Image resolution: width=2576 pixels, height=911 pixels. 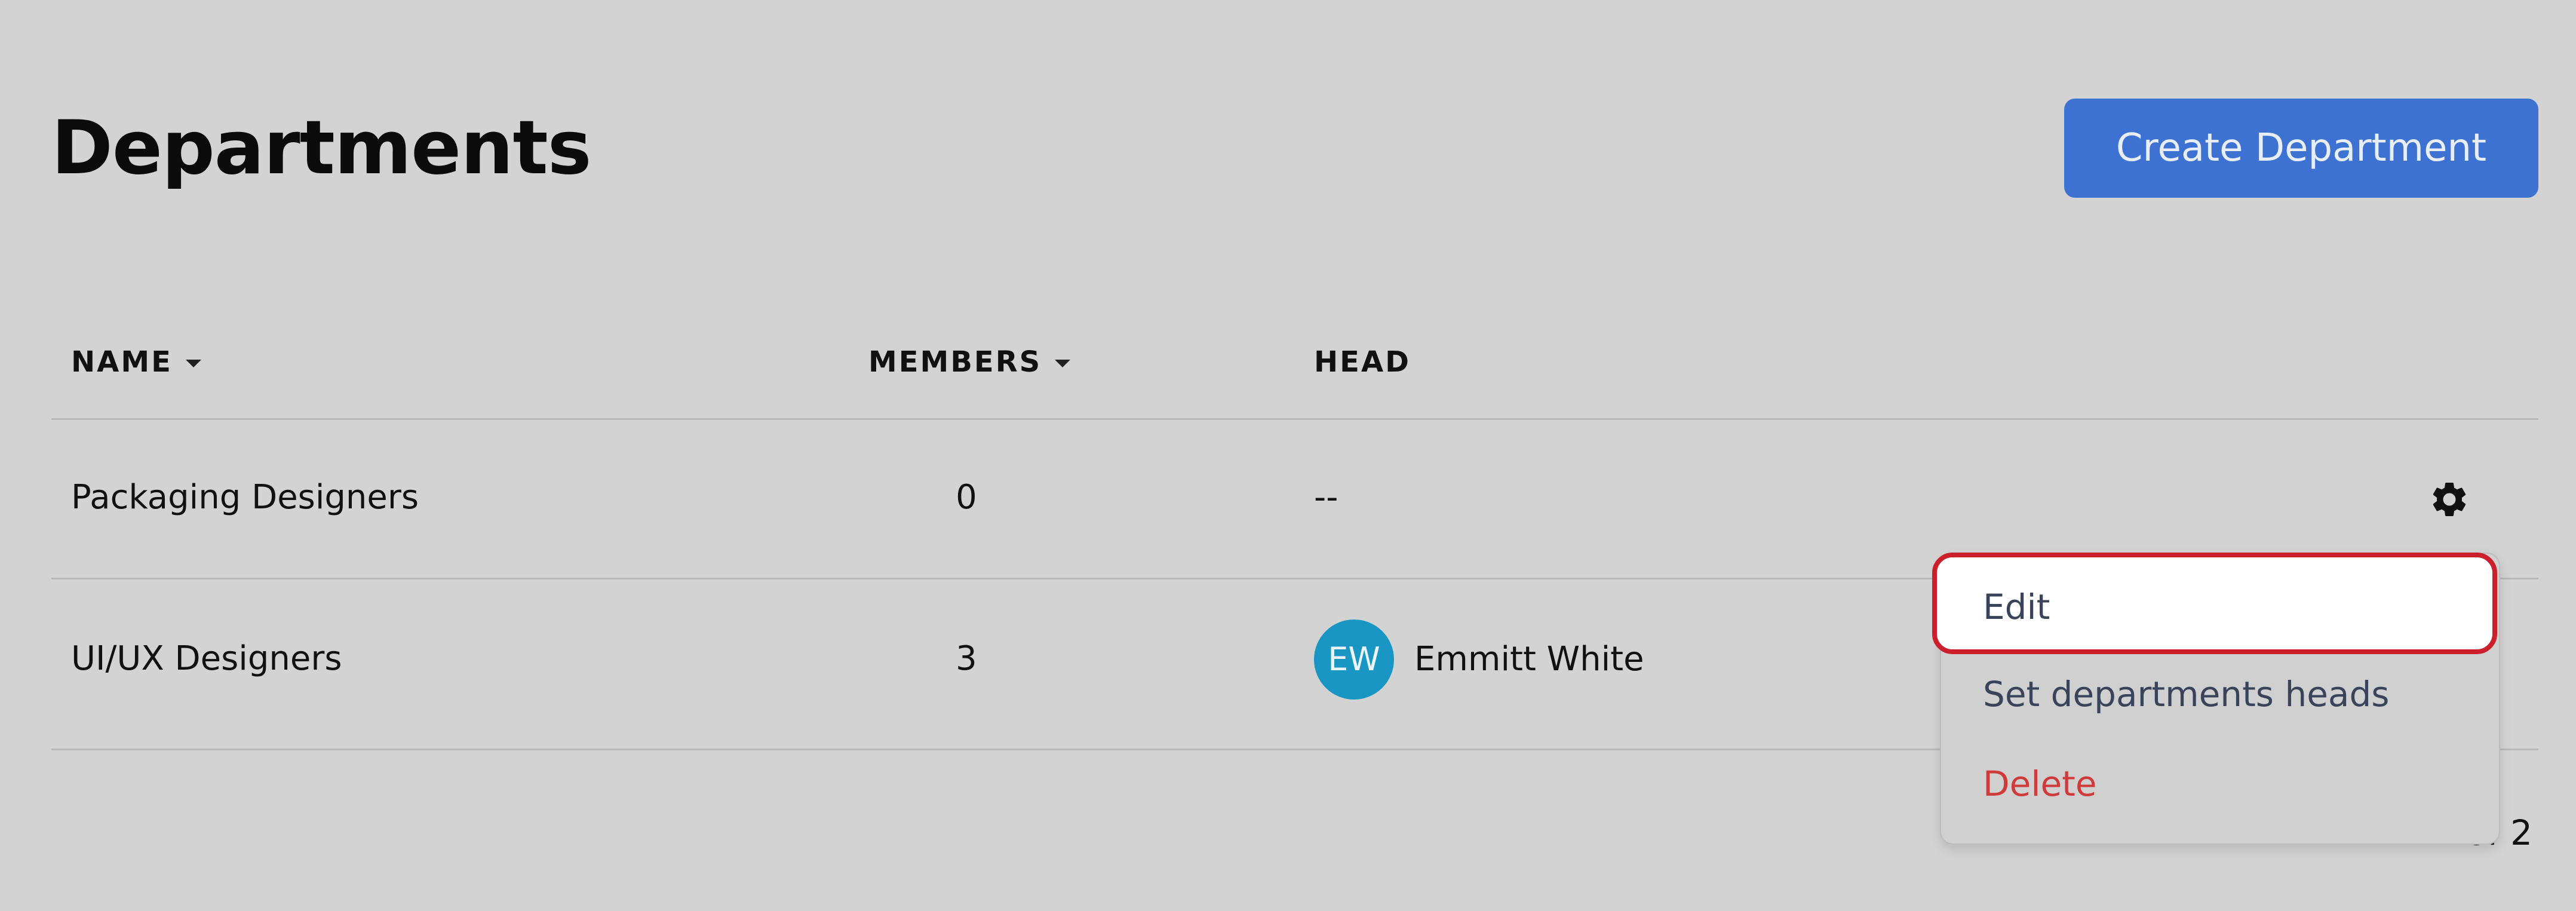 I want to click on members-count: 3, so click(x=967, y=658).